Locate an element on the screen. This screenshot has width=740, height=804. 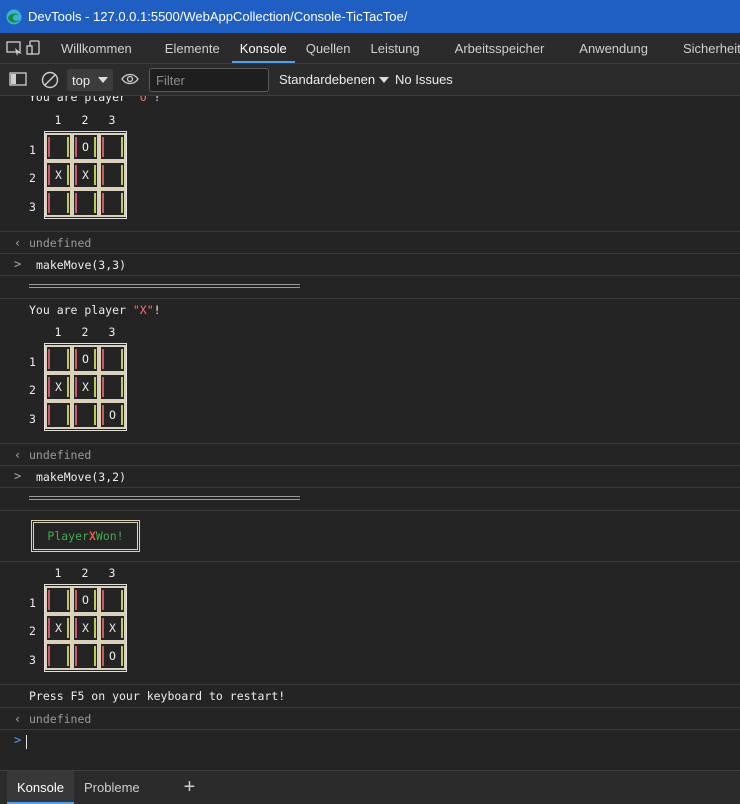
console-input-prompt: > is located at coordinates (370, 742).